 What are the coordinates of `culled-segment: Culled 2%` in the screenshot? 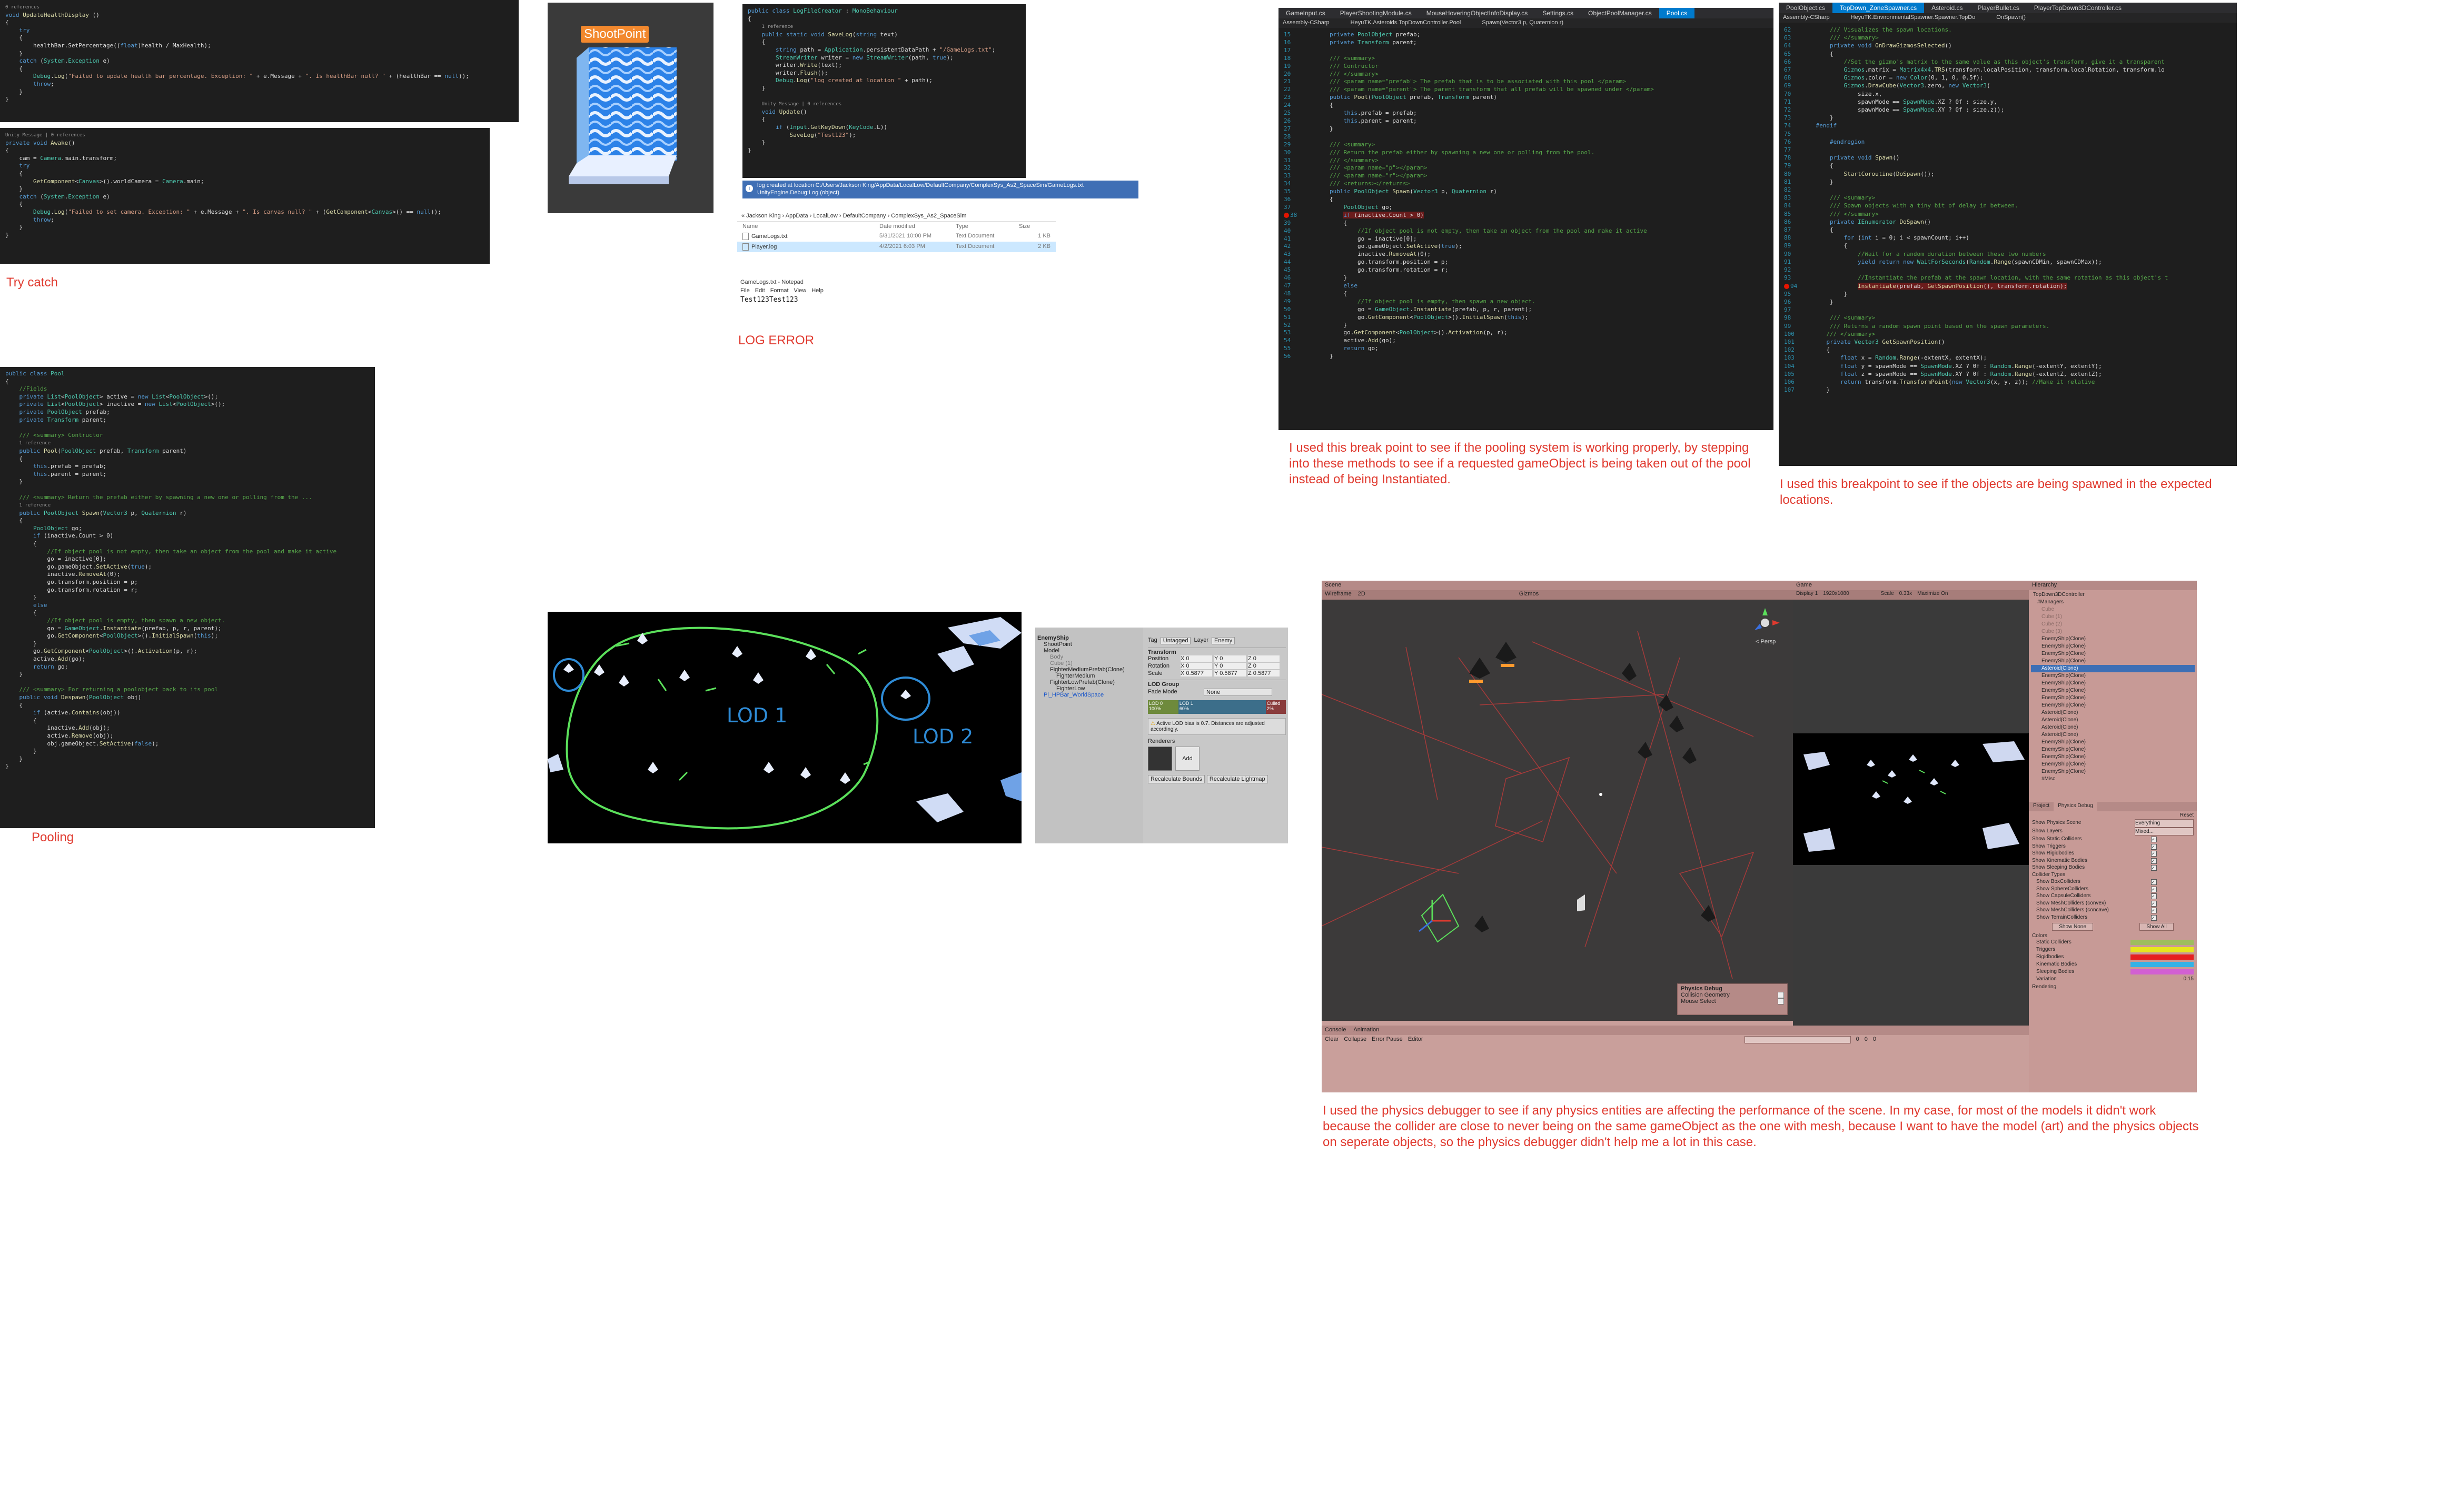 It's located at (1275, 707).